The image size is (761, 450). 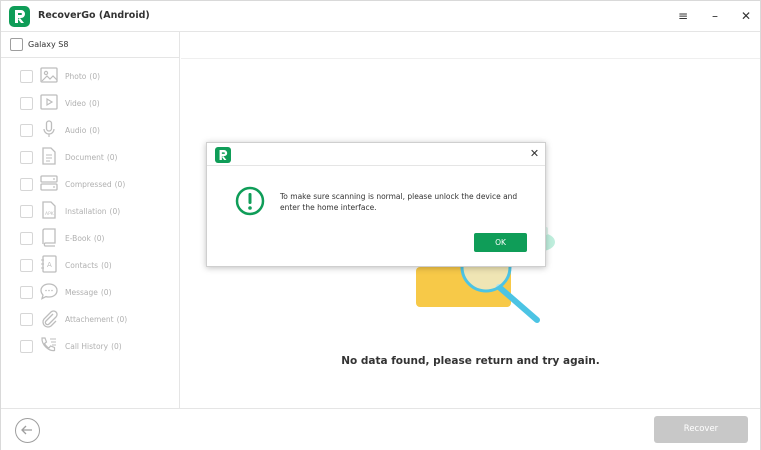 I want to click on microphone-icon, so click(x=49, y=128).